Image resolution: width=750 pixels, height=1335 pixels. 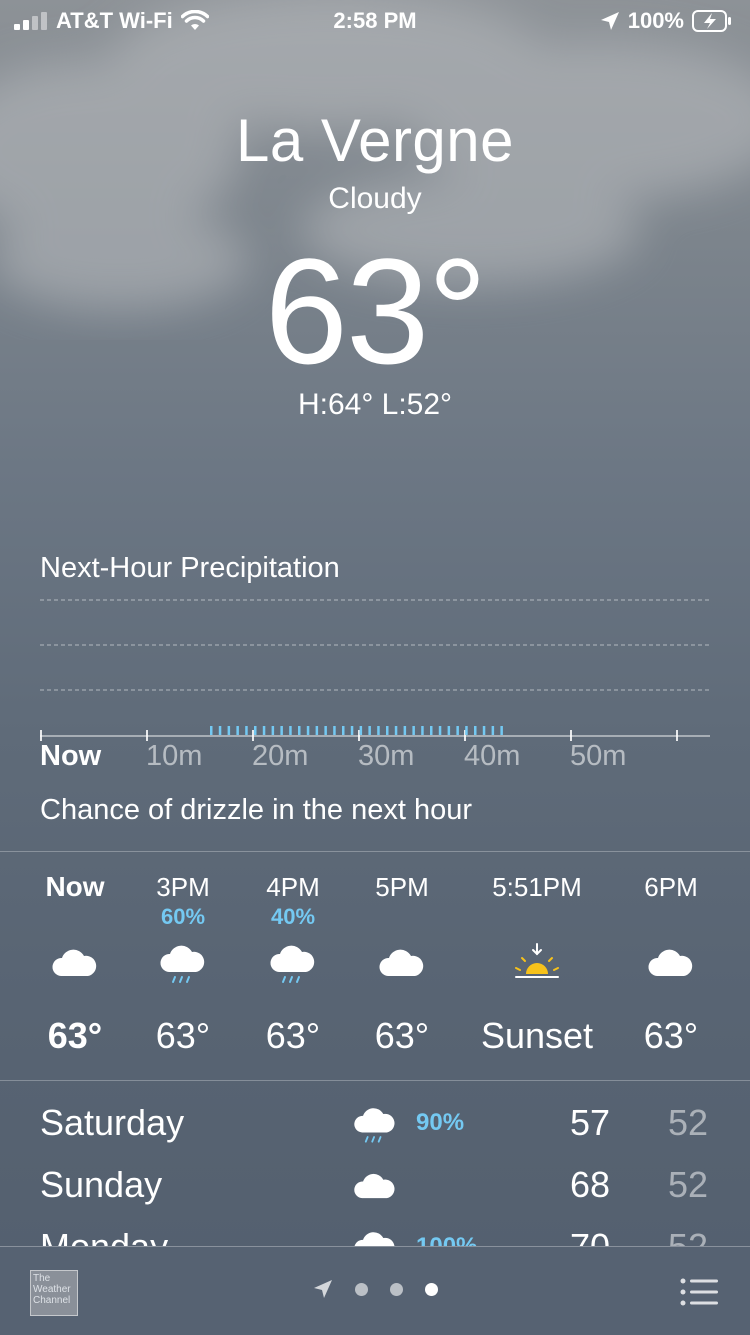 I want to click on status-right-group: 100%, so click(x=666, y=21).